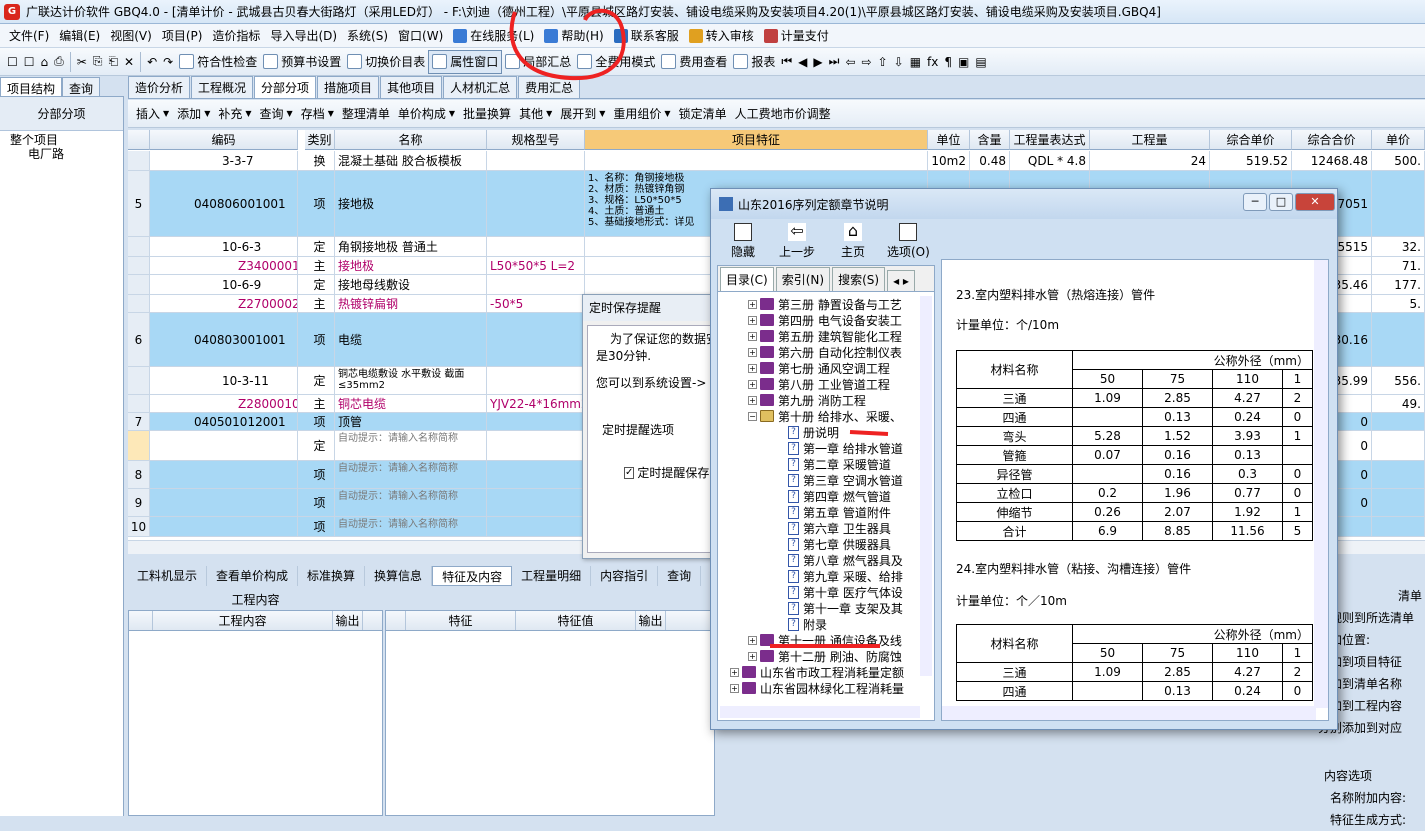 The width and height of the screenshot is (1425, 831). What do you see at coordinates (1255, 202) in the screenshot?
I see `minimize-button: ─` at bounding box center [1255, 202].